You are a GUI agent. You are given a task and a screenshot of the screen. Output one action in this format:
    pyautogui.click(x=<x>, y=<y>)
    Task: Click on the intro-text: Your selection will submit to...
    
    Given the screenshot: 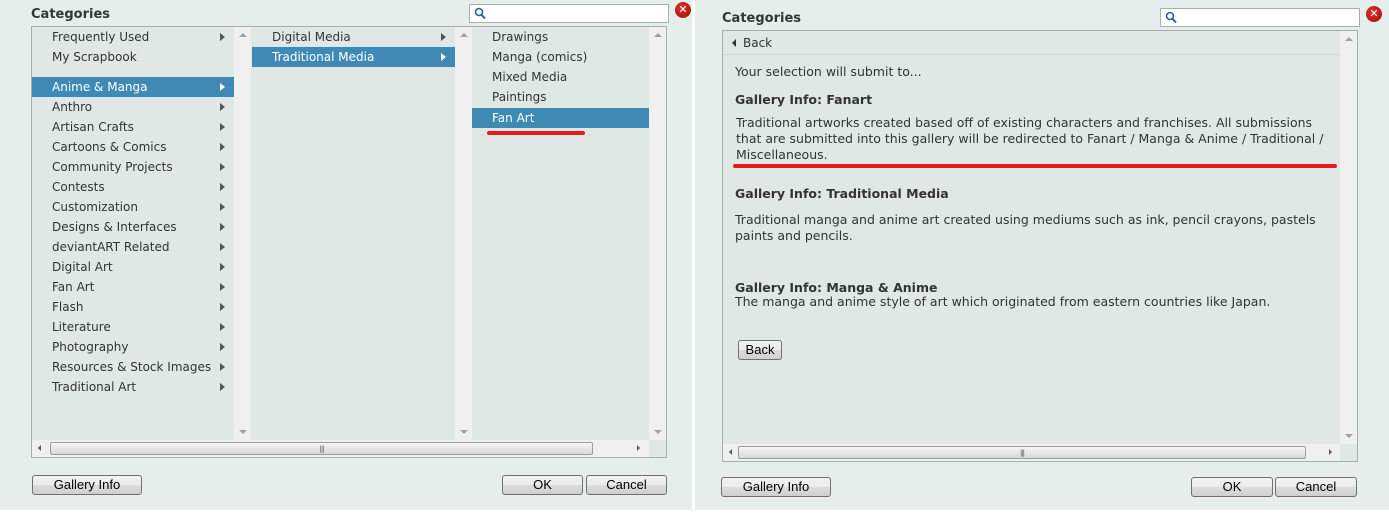 What is the action you would take?
    pyautogui.click(x=828, y=71)
    